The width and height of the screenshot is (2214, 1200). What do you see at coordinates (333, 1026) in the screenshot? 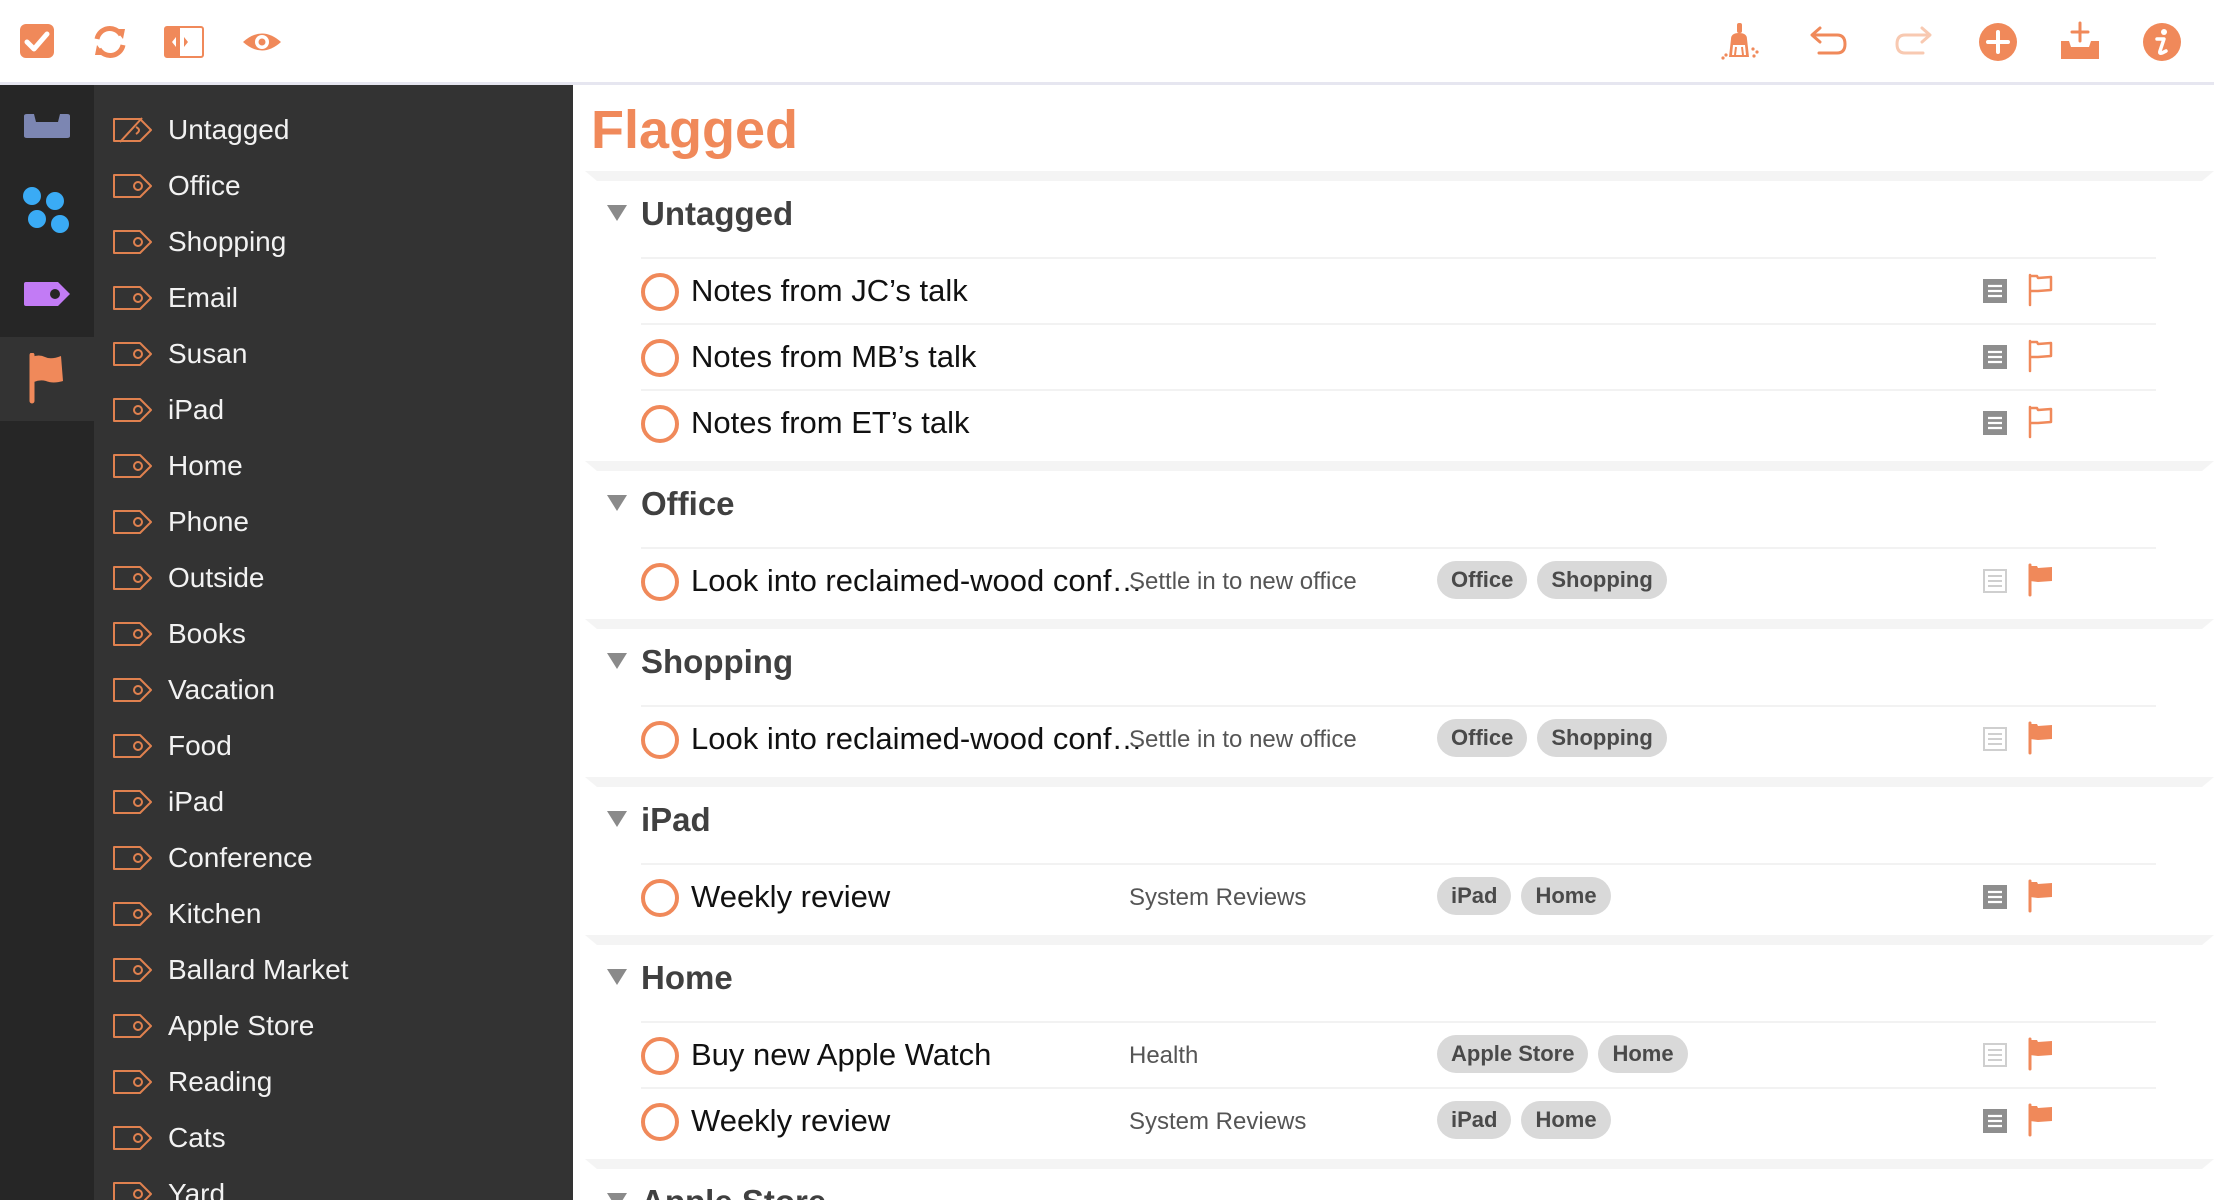
I see `sidebar-tag-item: Apple Store` at bounding box center [333, 1026].